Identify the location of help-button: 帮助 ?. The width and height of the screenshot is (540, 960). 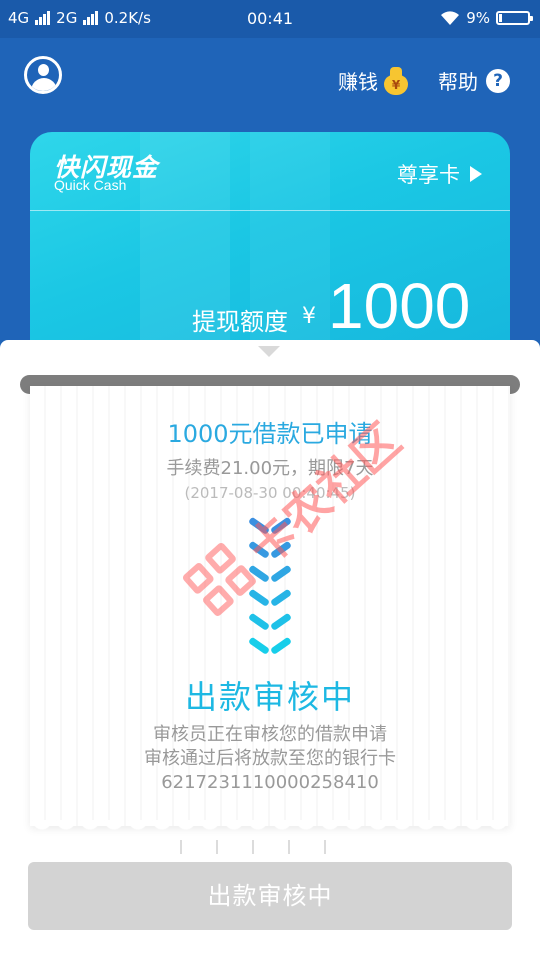
(474, 80).